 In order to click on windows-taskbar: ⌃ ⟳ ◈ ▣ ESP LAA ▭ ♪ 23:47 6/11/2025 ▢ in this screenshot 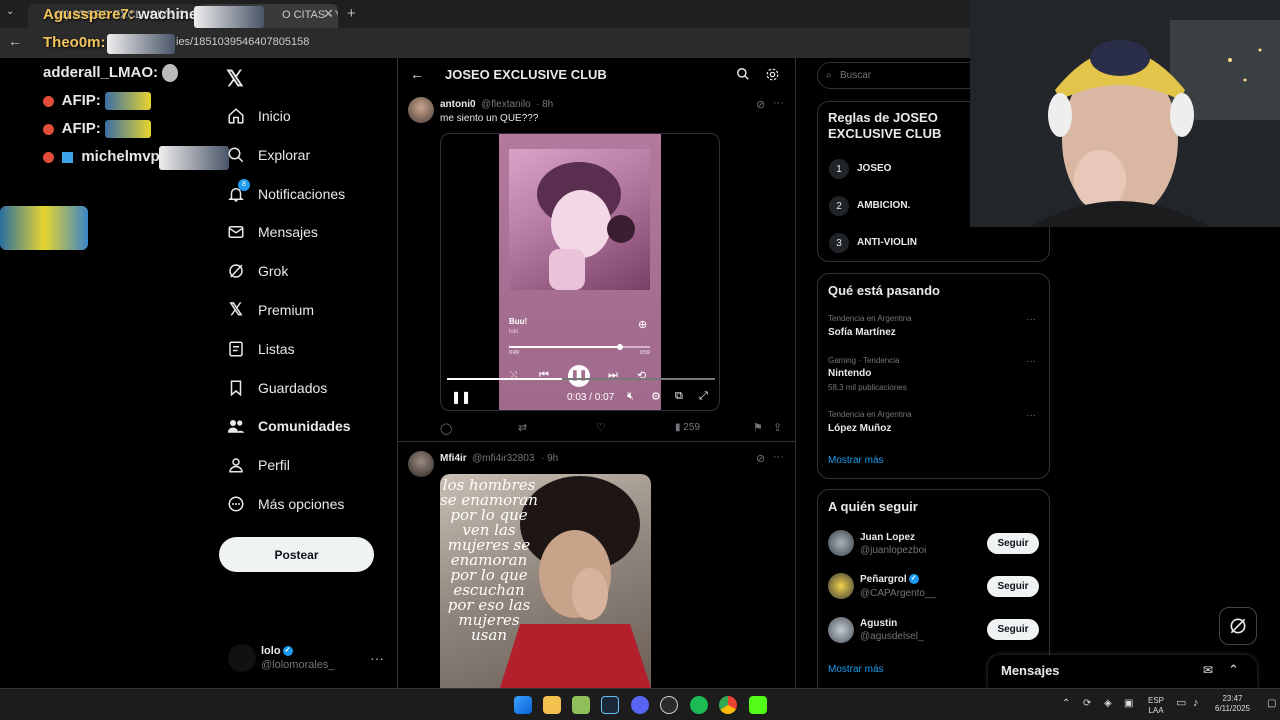, I will do `click(640, 704)`.